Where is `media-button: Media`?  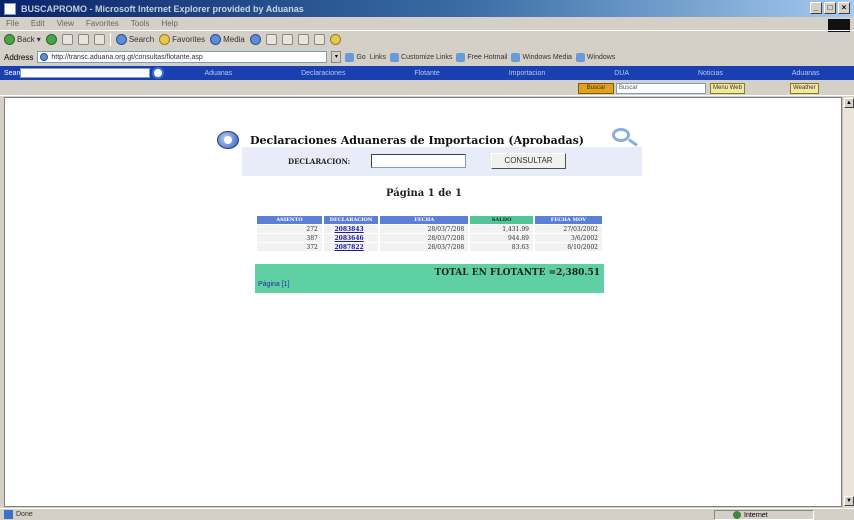 media-button: Media is located at coordinates (227, 39).